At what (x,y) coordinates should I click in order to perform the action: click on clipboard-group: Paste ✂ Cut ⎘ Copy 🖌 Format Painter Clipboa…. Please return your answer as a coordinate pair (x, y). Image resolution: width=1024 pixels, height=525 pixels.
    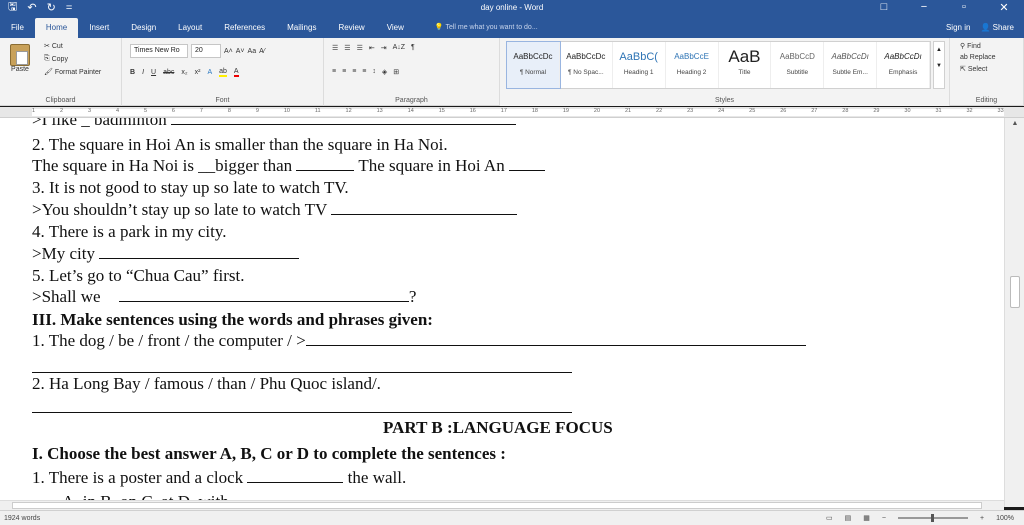
    Looking at the image, I should click on (61, 72).